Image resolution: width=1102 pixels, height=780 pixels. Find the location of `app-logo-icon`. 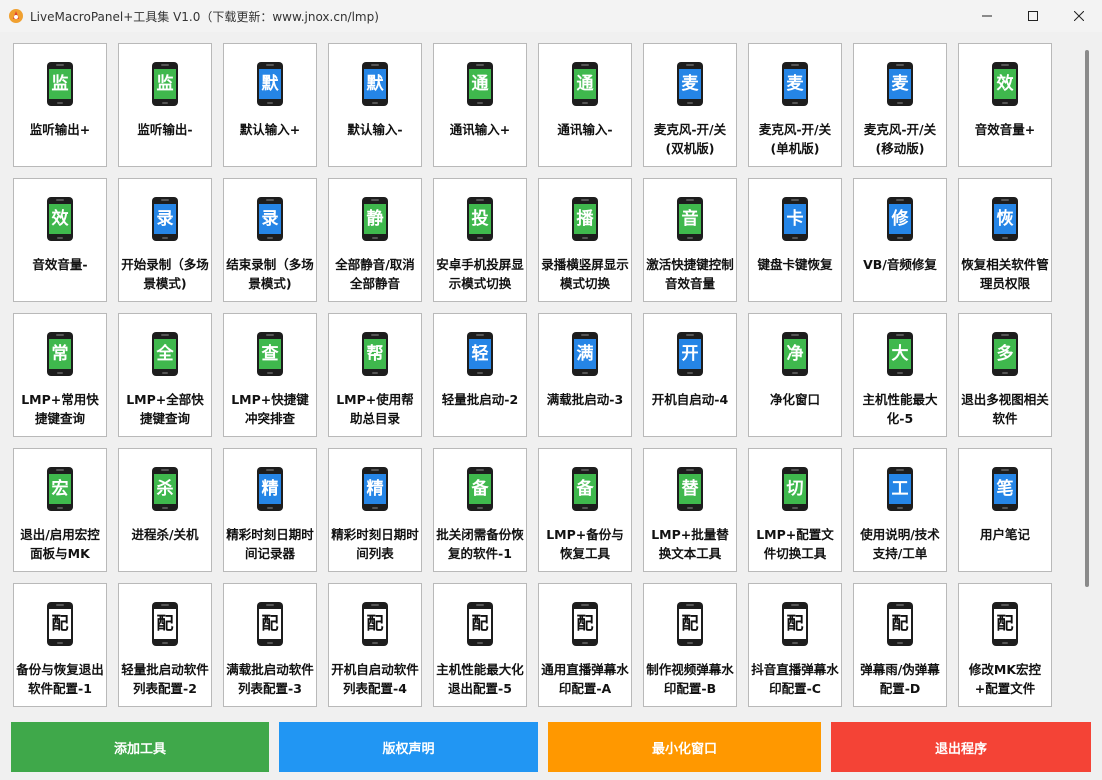

app-logo-icon is located at coordinates (16, 16).